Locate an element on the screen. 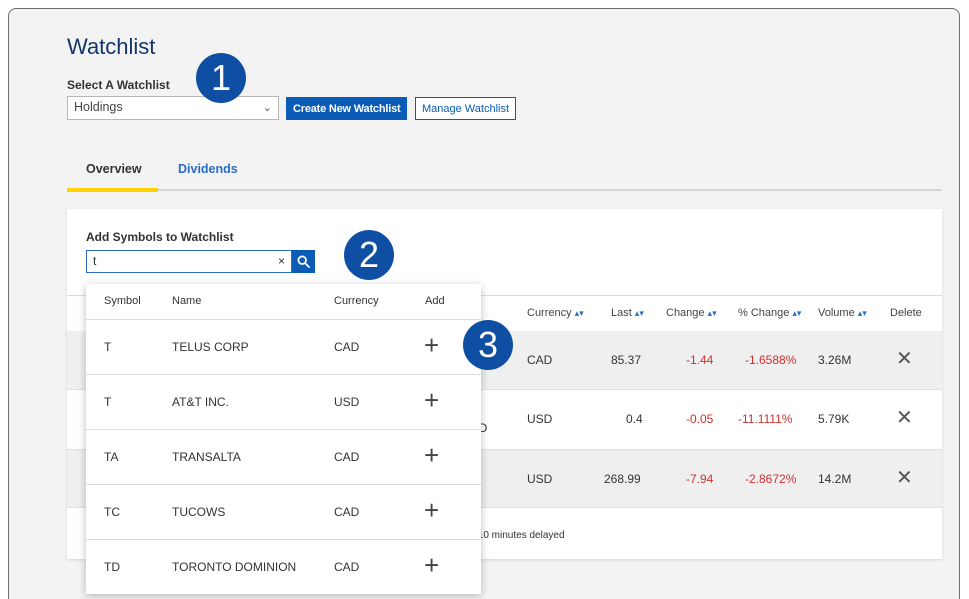 This screenshot has width=969, height=599. tab-dividends: Dividends is located at coordinates (208, 169).